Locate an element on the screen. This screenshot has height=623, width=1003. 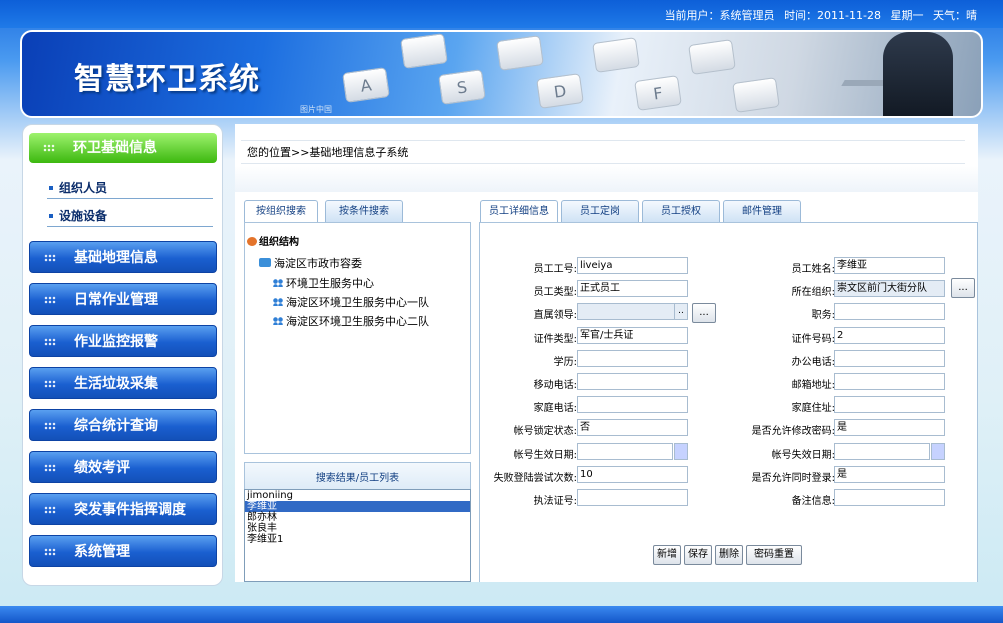
breadcrumb: 您的位置>>基础地理信息子系统 is located at coordinates (603, 152).